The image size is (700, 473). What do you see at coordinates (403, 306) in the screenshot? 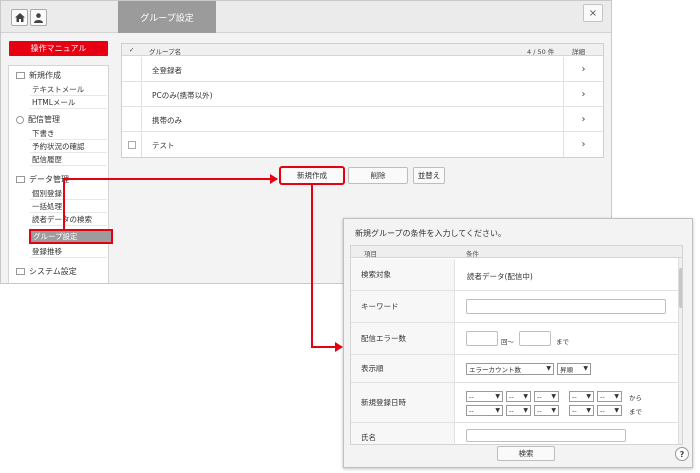
I see `keyword-label: キーワード` at bounding box center [403, 306].